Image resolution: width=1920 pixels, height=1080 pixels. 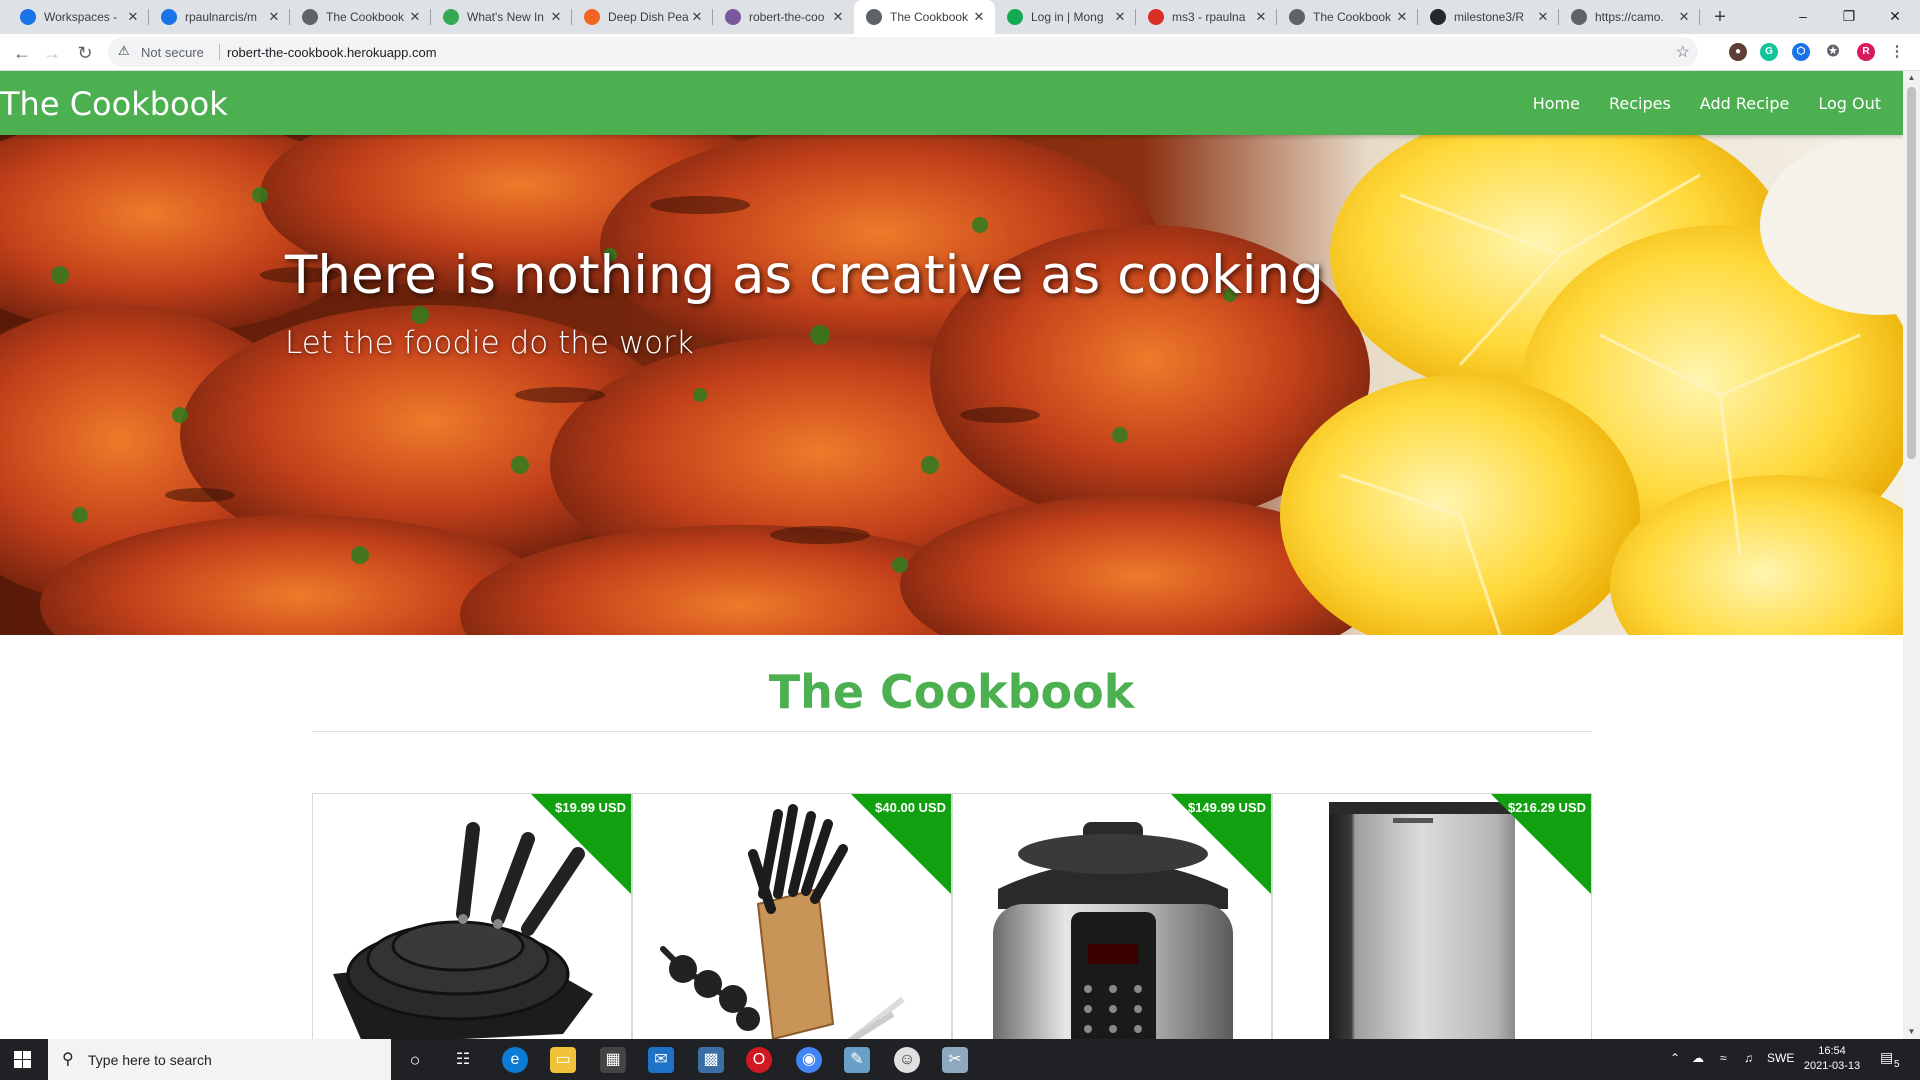 What do you see at coordinates (910, 807) in the screenshot?
I see `price-label: $40.00 USD` at bounding box center [910, 807].